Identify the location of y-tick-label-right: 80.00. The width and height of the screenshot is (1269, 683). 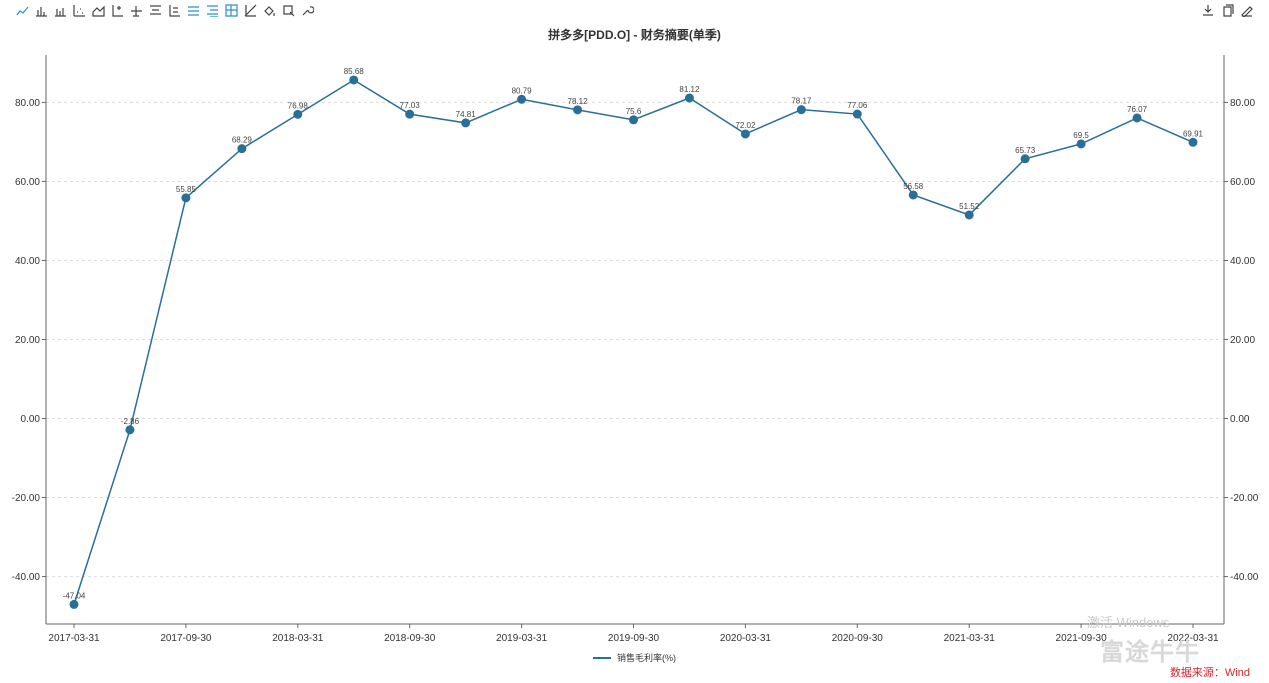
(1242, 103).